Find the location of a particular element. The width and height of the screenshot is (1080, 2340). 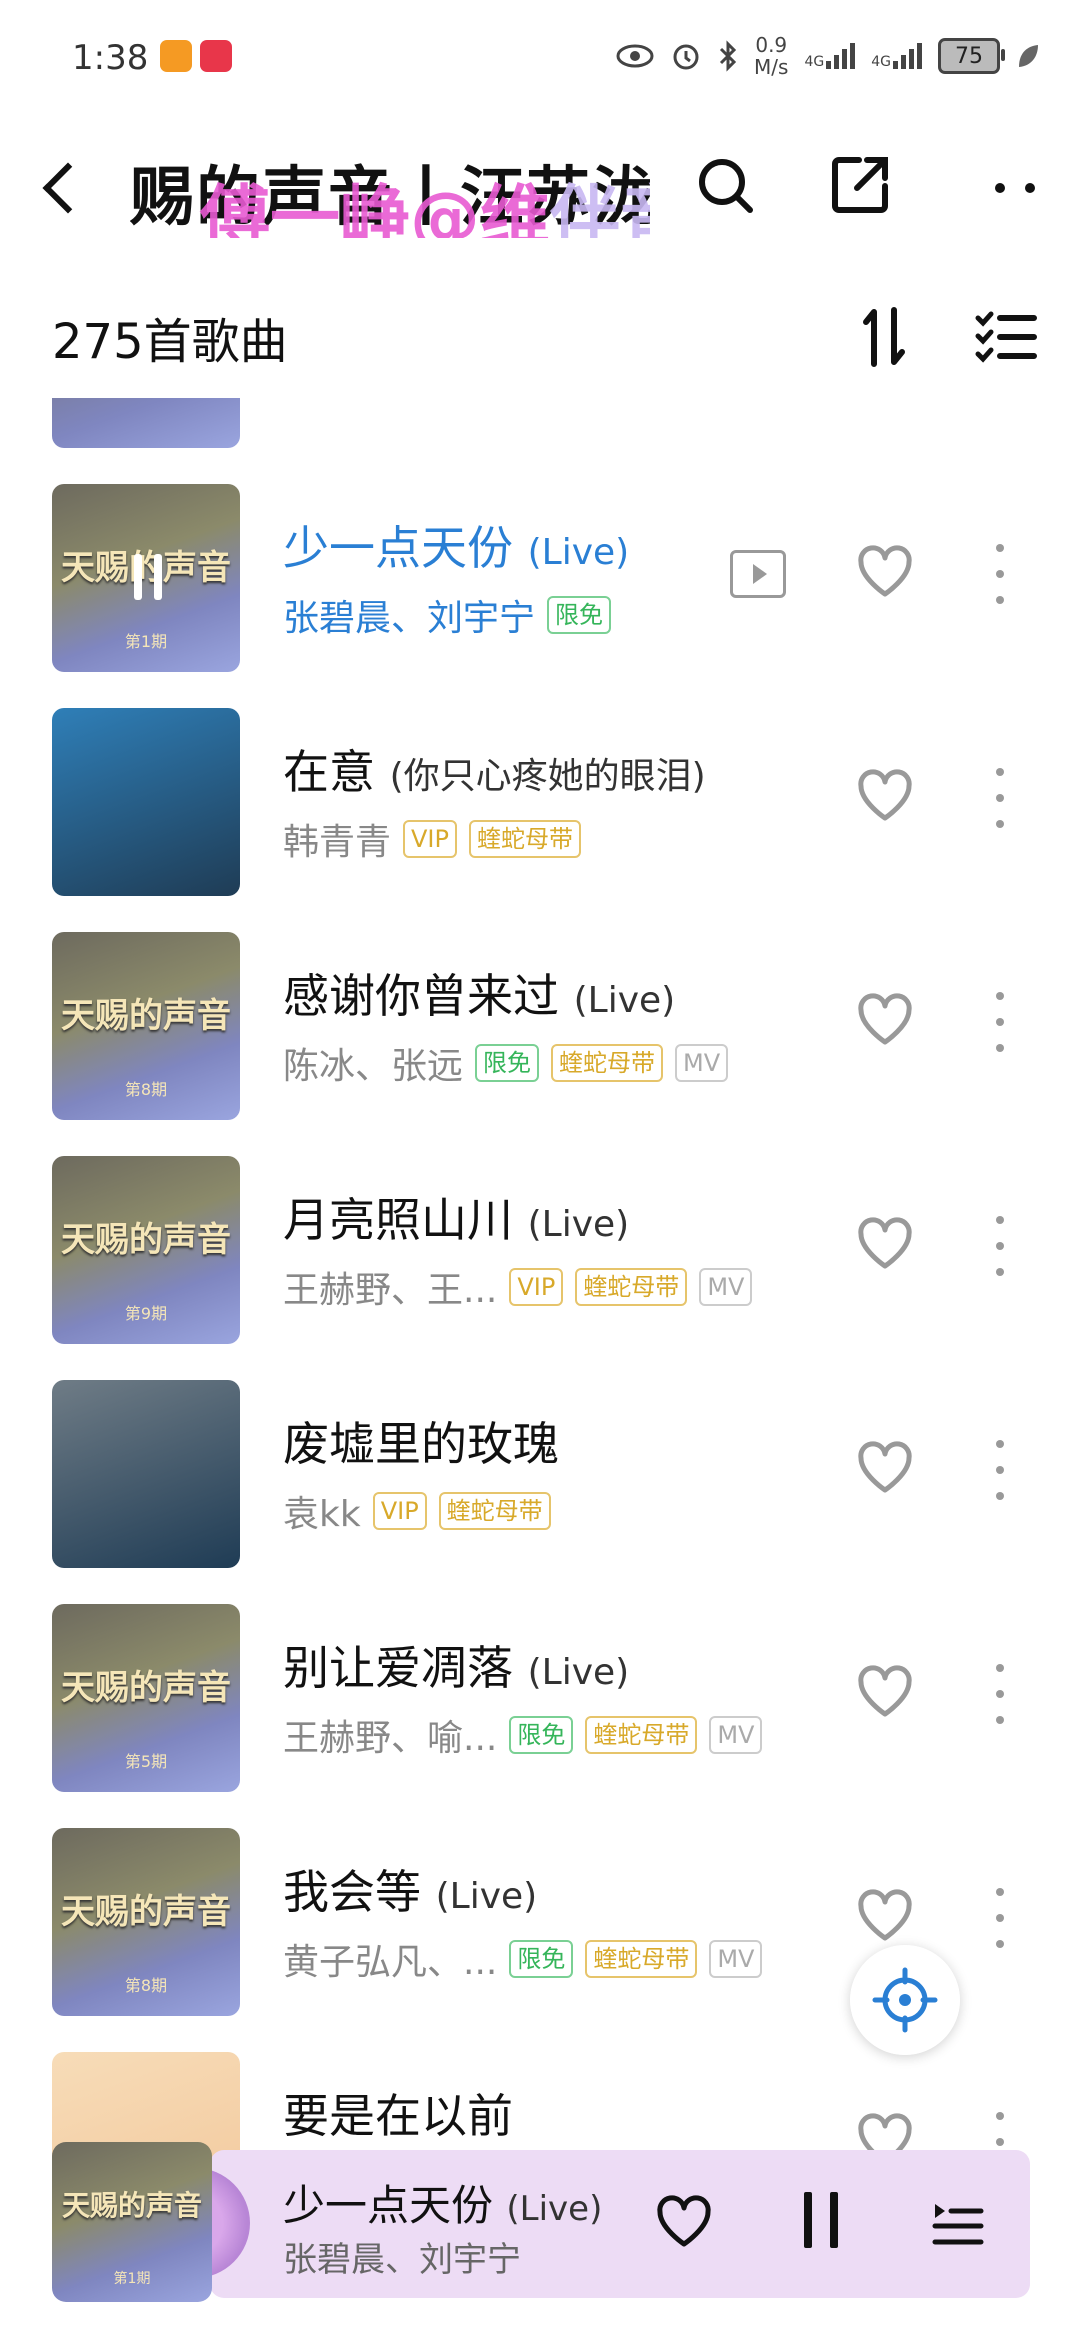

song-title: 少一点天份 (Live) is located at coordinates (456, 548).